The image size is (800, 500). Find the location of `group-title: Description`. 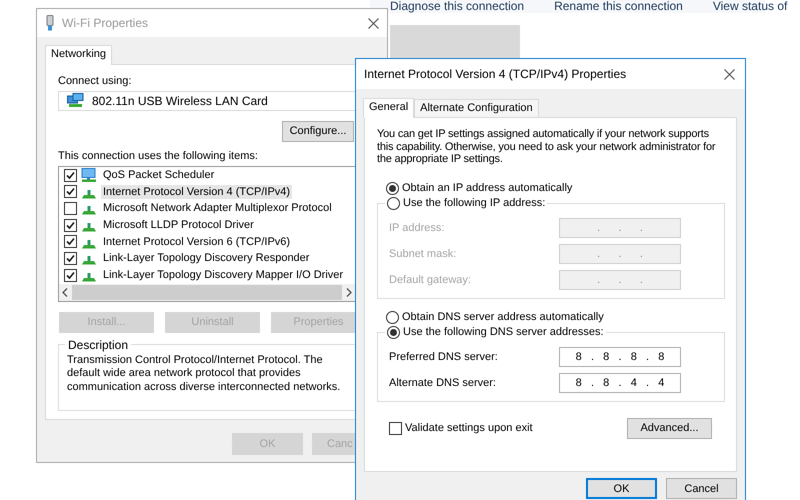

group-title: Description is located at coordinates (98, 345).